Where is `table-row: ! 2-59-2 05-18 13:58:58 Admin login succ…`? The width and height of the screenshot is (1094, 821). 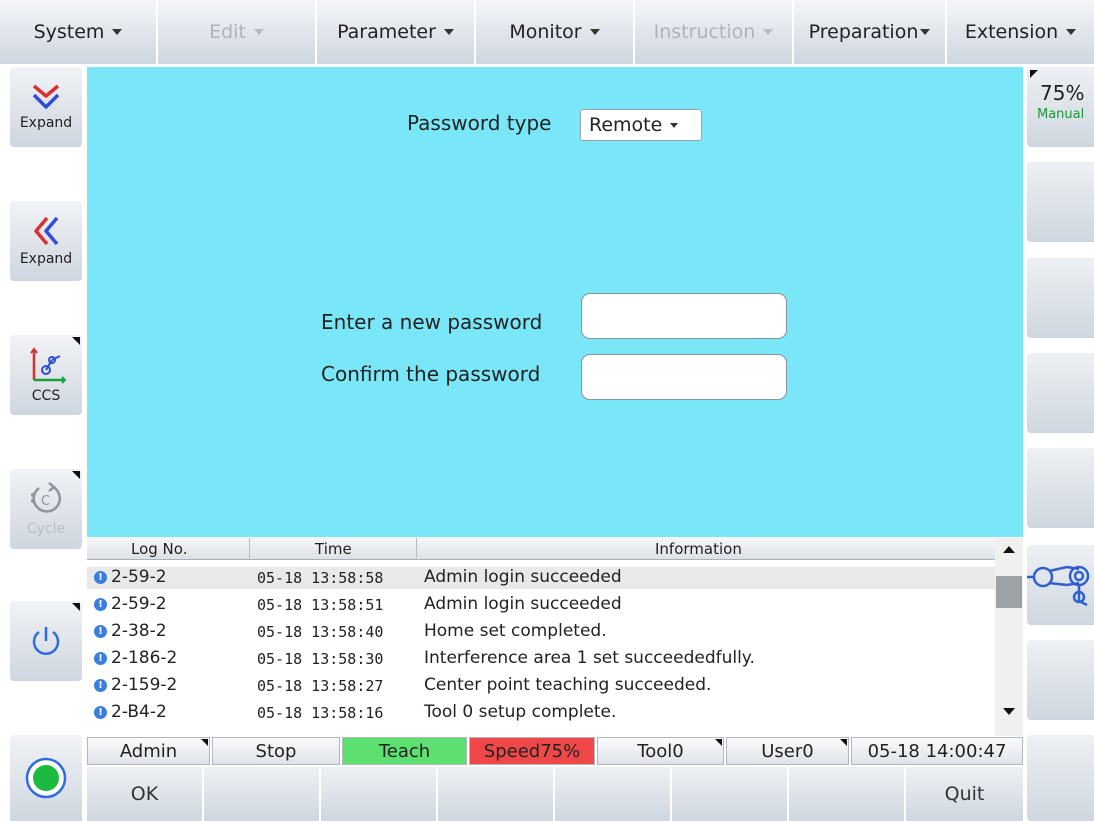
table-row: ! 2-59-2 05-18 13:58:58 Admin login succ… is located at coordinates (541, 578).